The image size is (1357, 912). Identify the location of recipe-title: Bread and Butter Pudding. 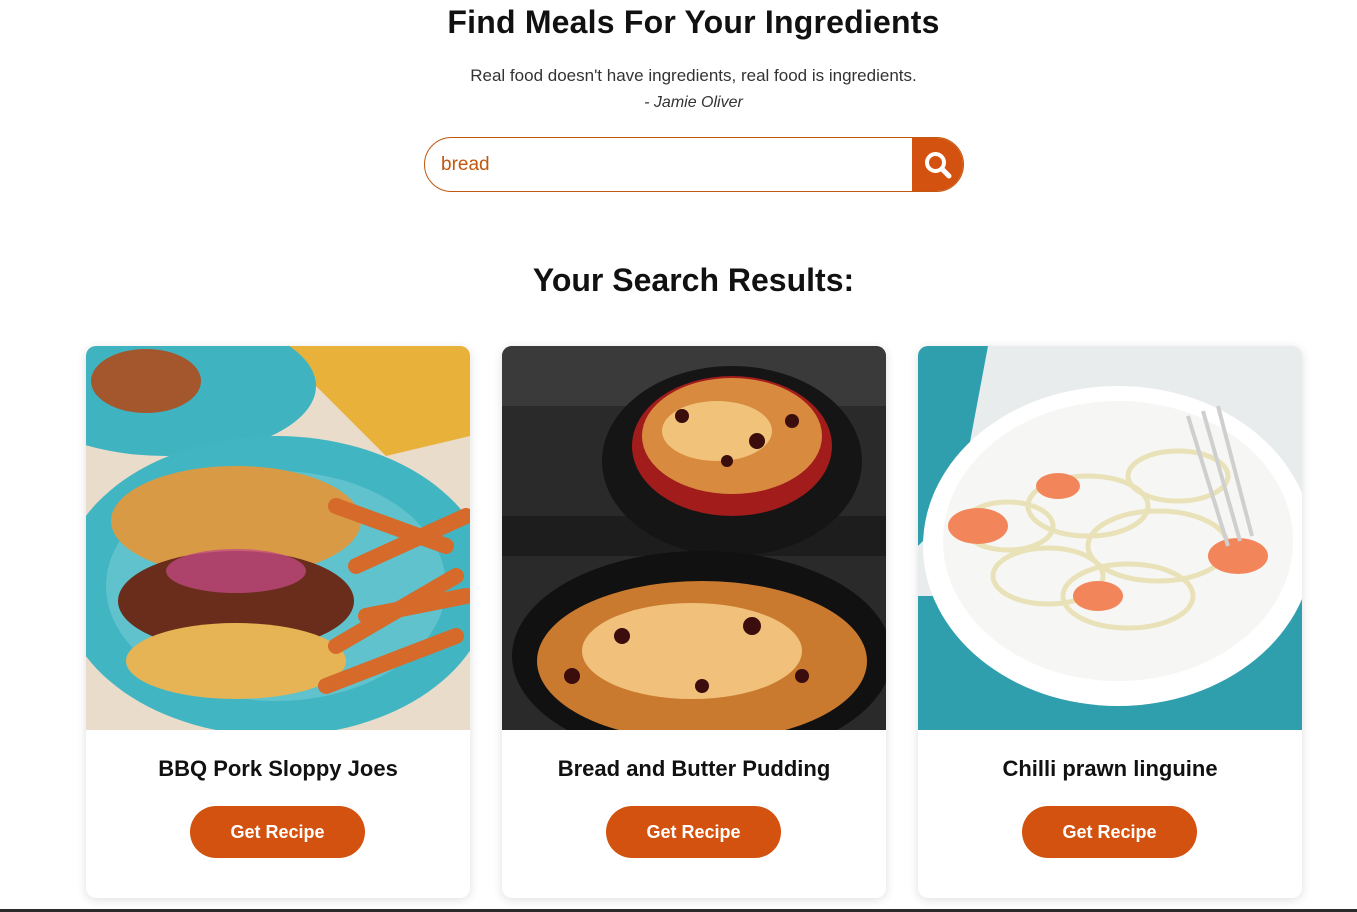
(694, 768).